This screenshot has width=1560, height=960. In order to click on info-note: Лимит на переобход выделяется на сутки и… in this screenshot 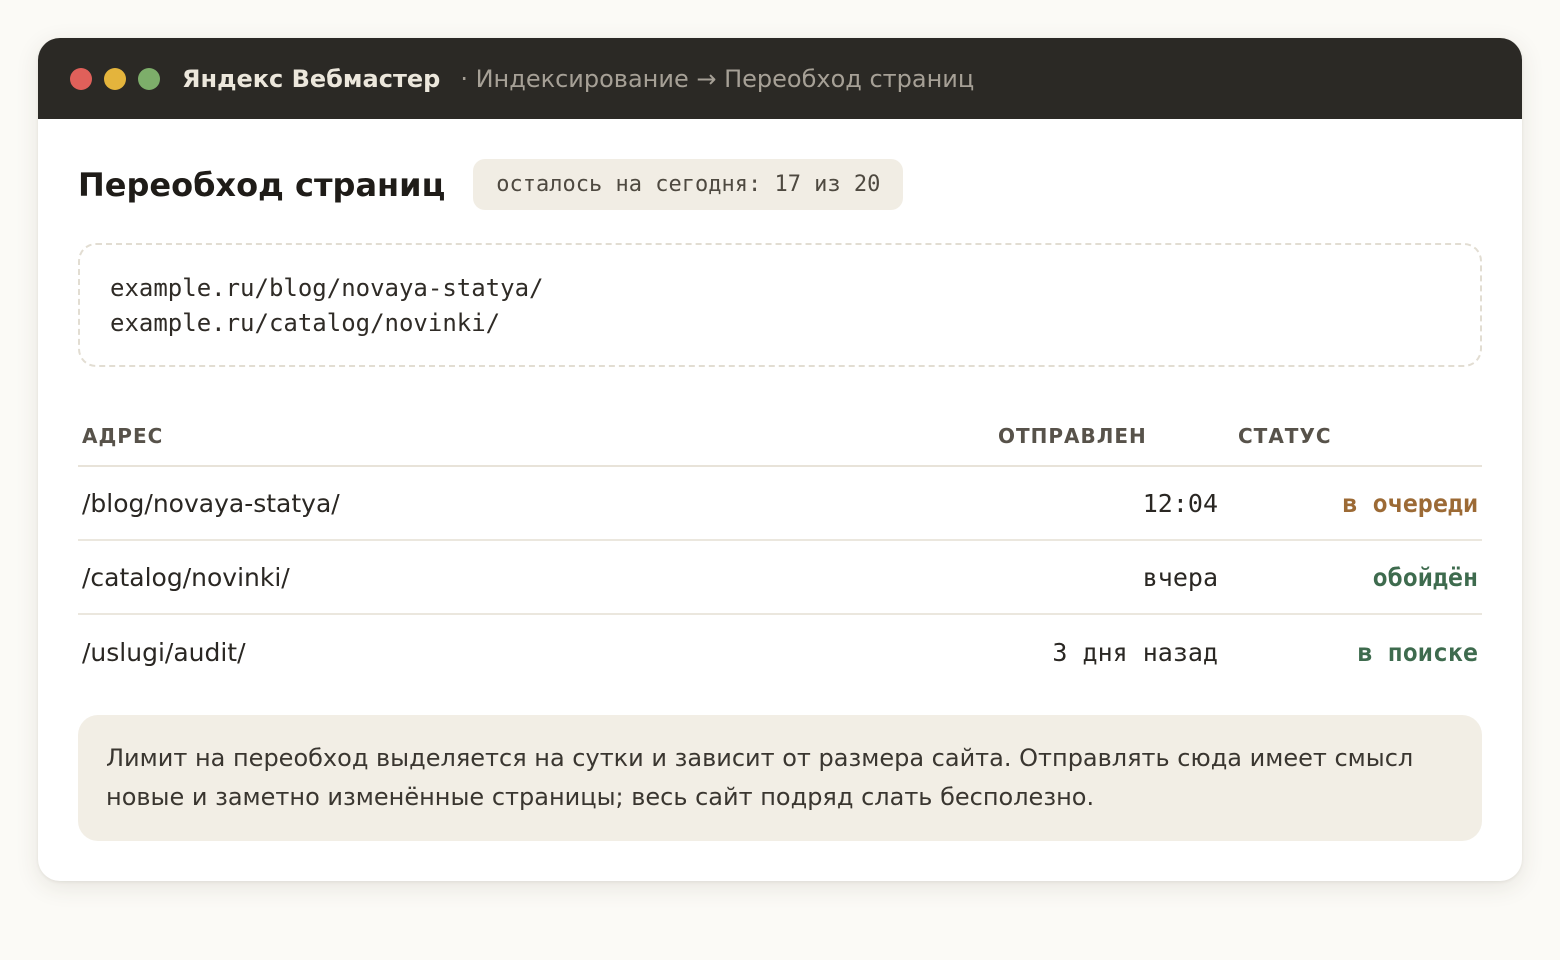, I will do `click(780, 778)`.